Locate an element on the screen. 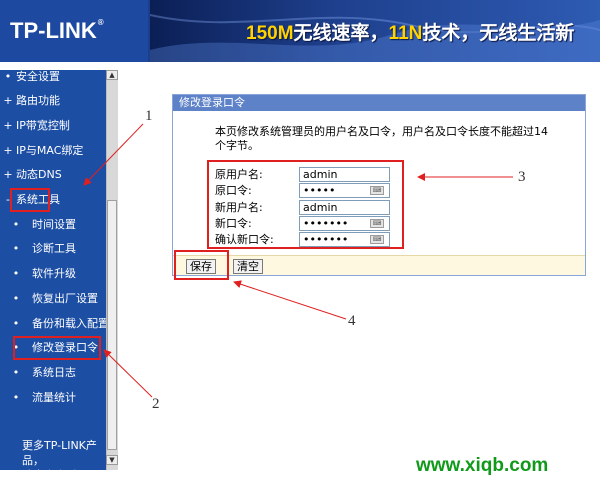  annotation-number-4: 4 is located at coordinates (352, 321).